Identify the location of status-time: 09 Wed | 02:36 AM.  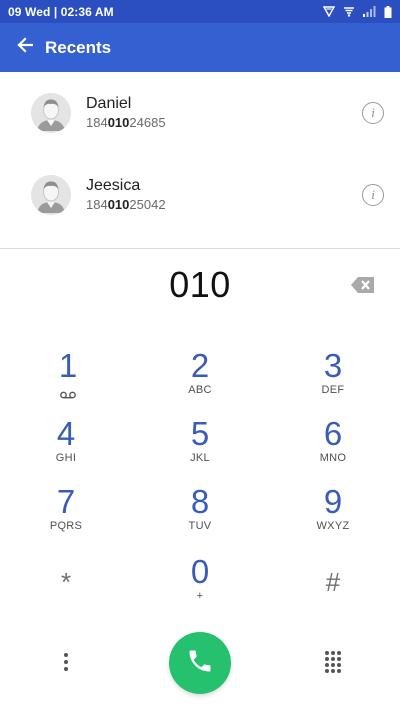
(61, 11).